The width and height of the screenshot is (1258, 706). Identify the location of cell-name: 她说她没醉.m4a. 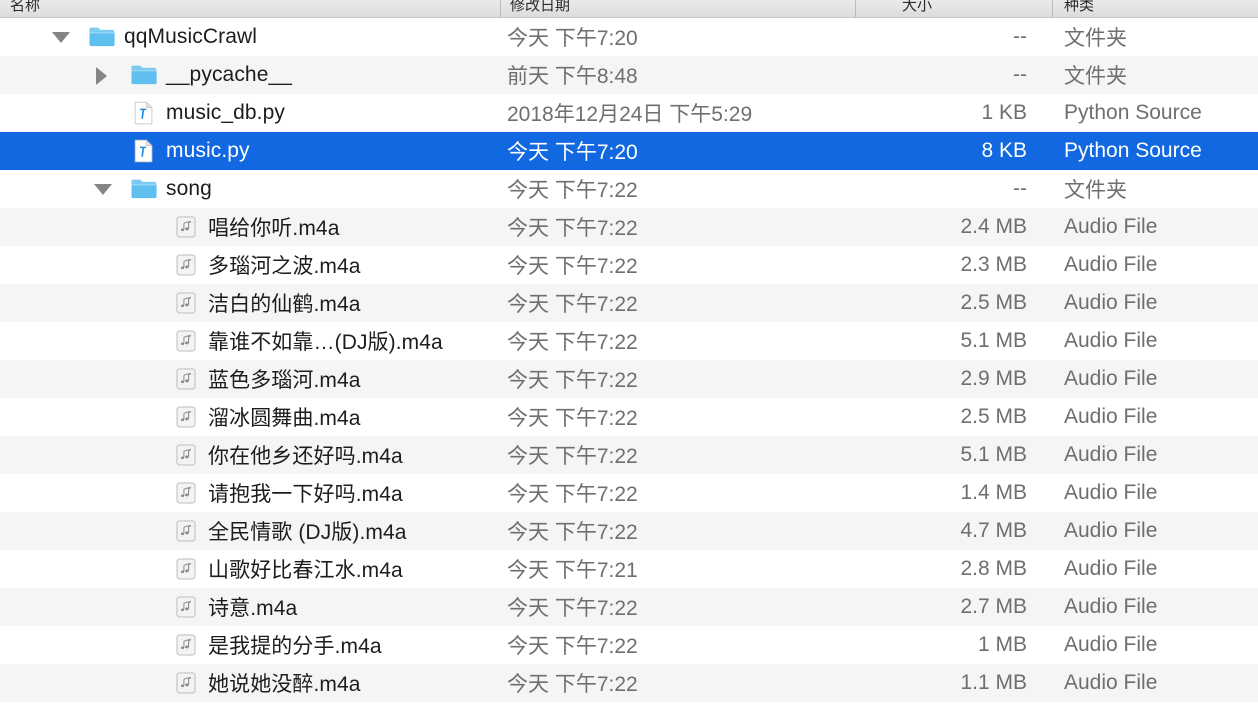
(250, 683).